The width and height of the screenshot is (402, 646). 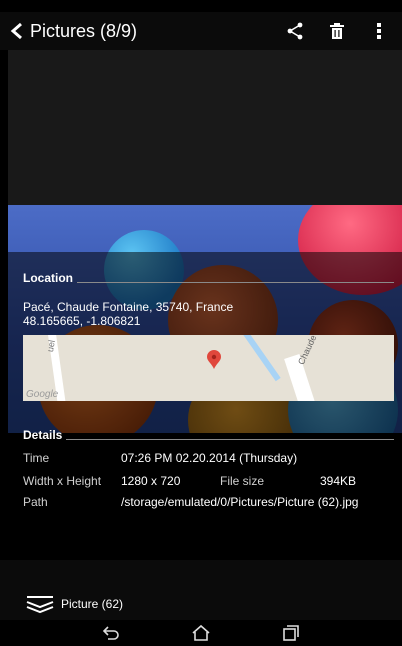 What do you see at coordinates (92, 604) in the screenshot?
I see `file-name: Picture (62)` at bounding box center [92, 604].